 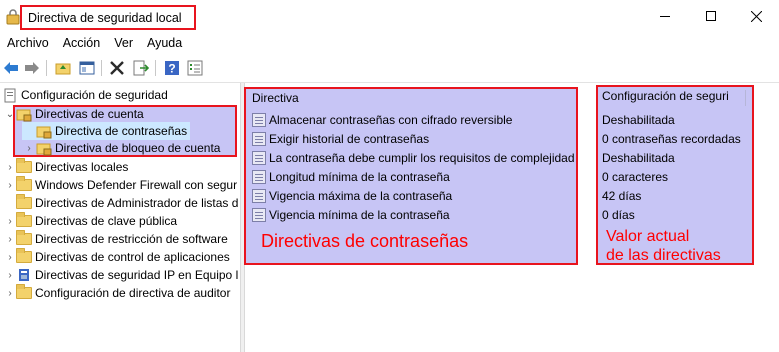 I want to click on export-list-button, so click(x=141, y=68).